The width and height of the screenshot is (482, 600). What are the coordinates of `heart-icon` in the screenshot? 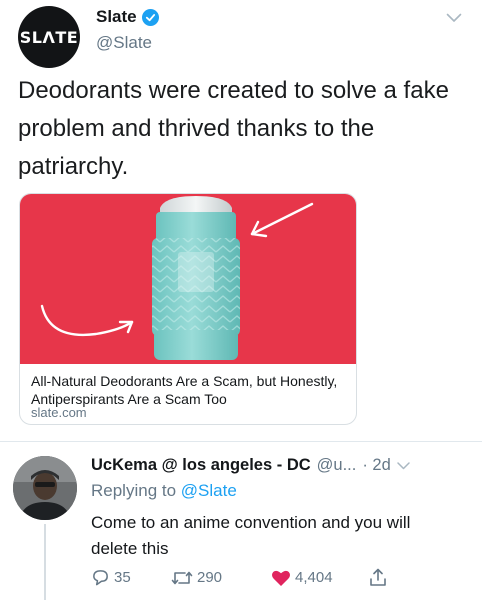 It's located at (281, 578).